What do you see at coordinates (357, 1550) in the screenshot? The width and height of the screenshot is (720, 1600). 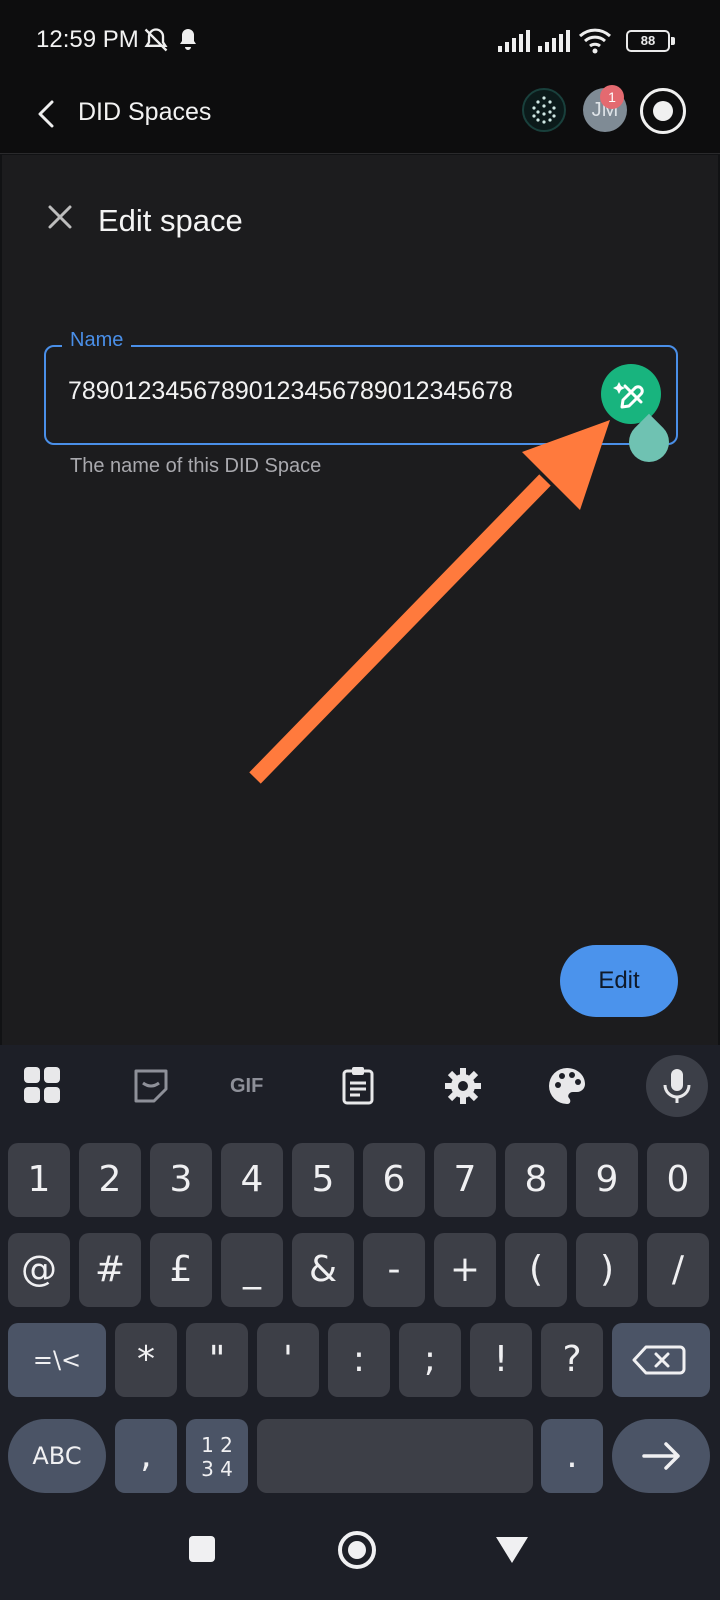 I see `home-circle-icon` at bounding box center [357, 1550].